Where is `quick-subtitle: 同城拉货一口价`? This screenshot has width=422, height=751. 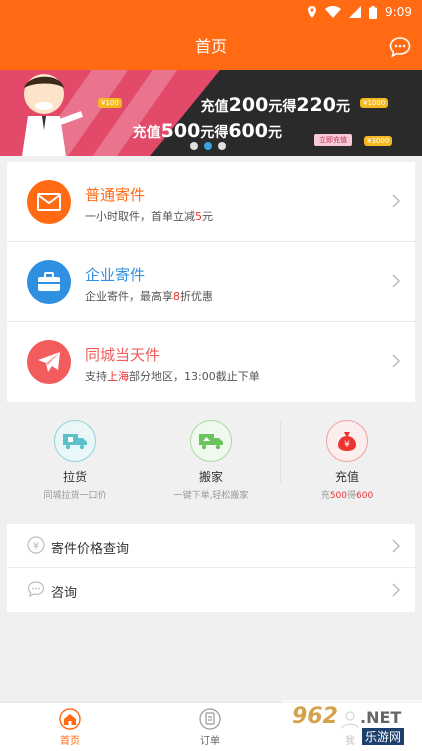
quick-subtitle: 同城拉货一口价 is located at coordinates (75, 496).